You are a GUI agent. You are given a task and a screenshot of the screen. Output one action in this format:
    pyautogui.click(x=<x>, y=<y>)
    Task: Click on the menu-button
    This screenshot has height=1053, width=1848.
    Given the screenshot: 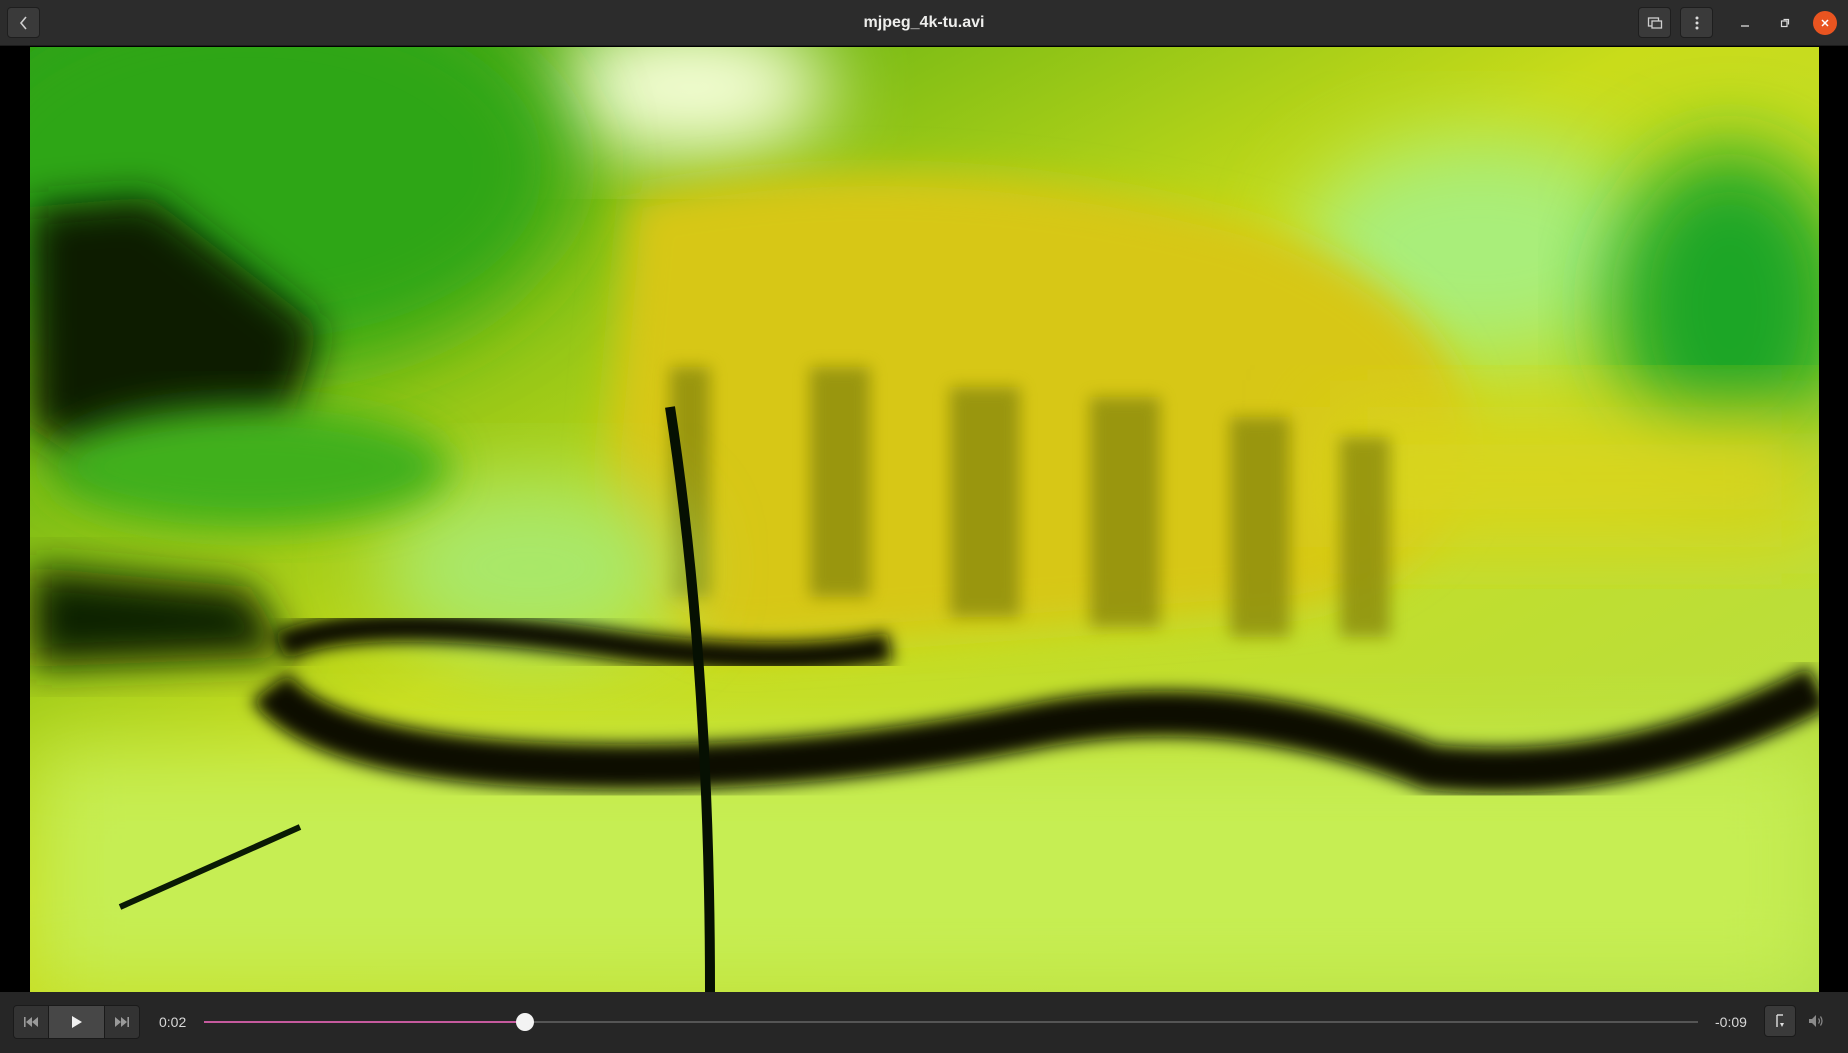 What is the action you would take?
    pyautogui.click(x=1696, y=22)
    